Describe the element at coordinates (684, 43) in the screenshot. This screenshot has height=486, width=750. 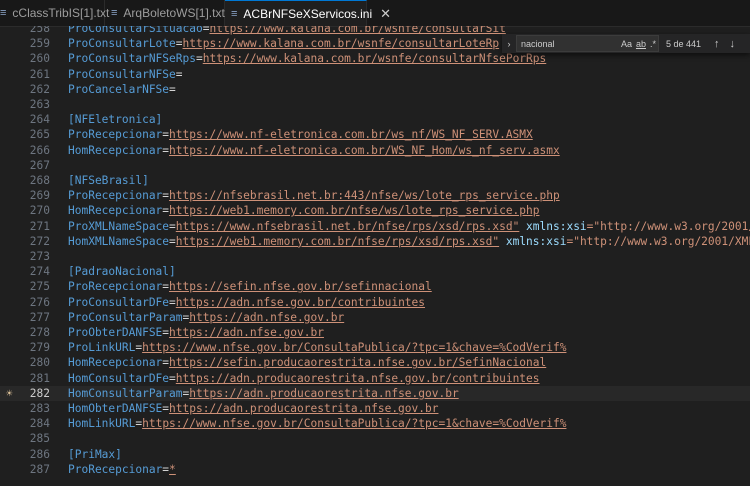
I see `match-count: 5 de 441` at that location.